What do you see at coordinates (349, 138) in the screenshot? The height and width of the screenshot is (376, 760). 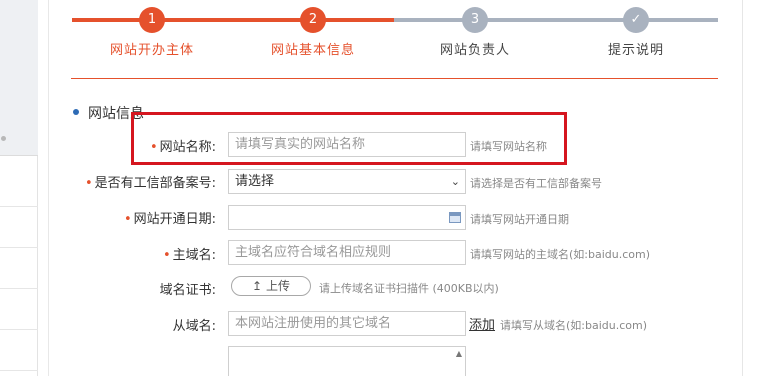 I see `highlight-box` at bounding box center [349, 138].